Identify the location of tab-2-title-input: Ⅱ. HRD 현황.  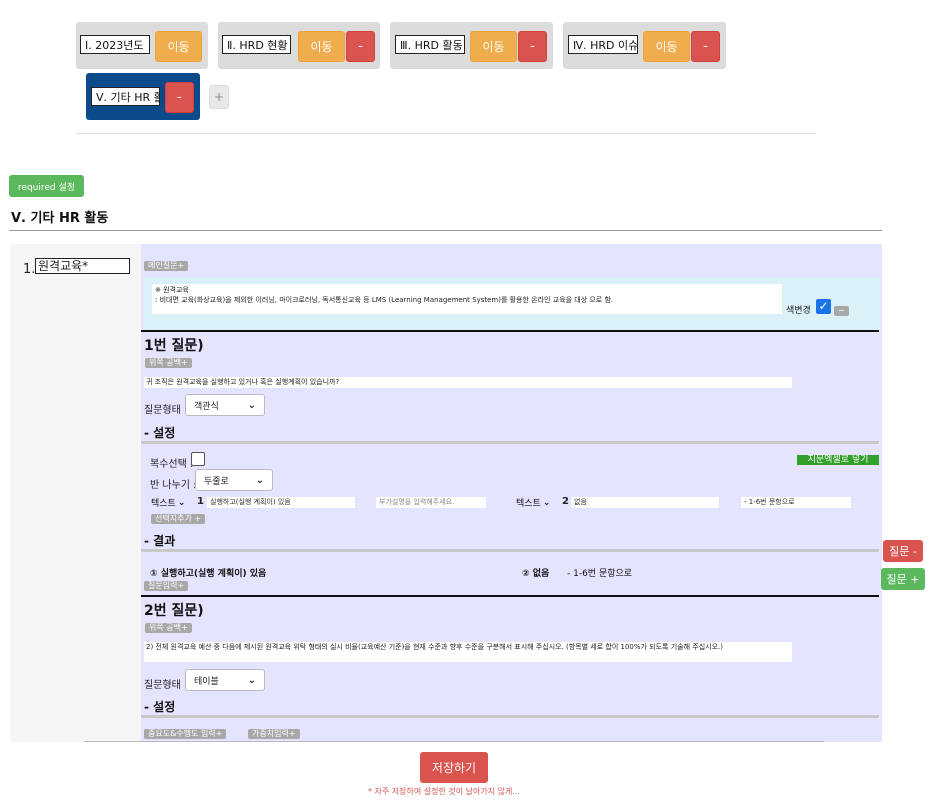
(256, 44).